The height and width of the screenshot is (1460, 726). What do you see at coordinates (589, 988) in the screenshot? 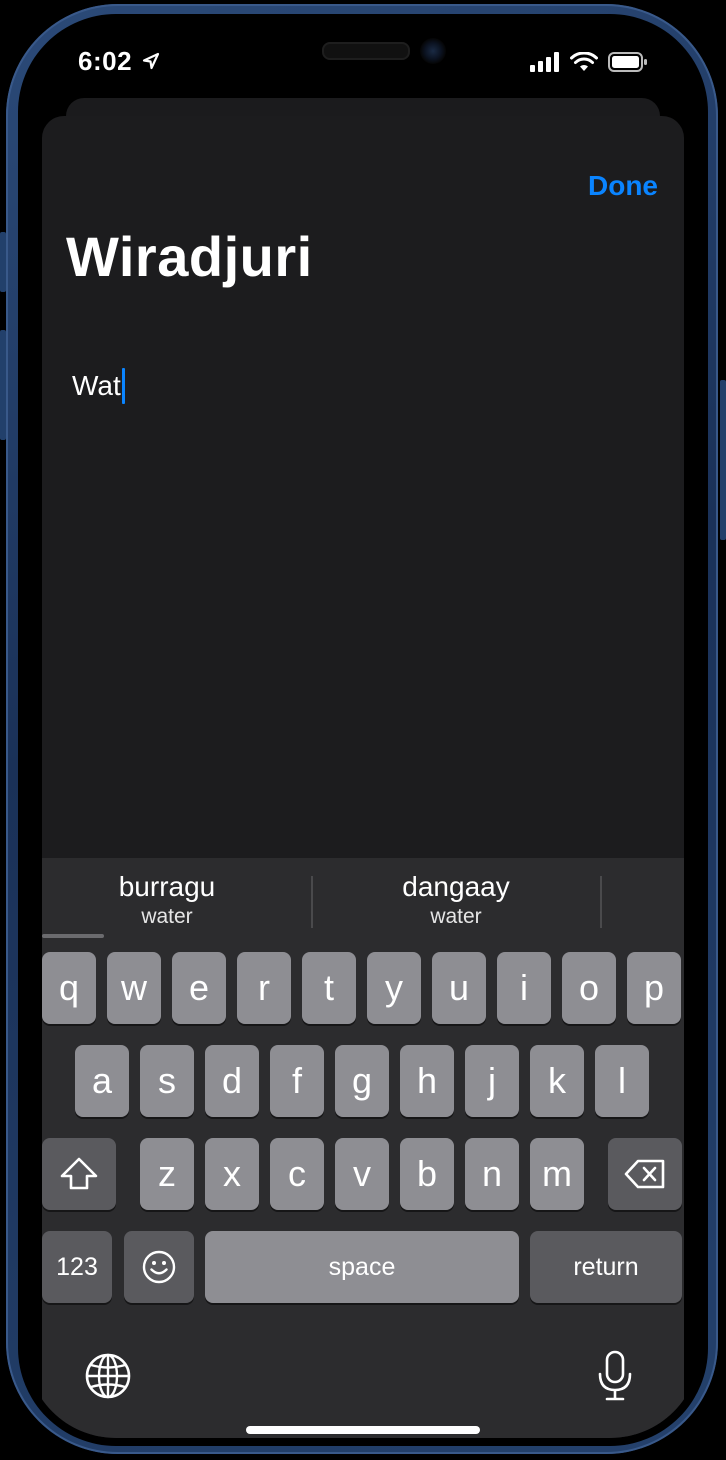
I see `key-o: o` at bounding box center [589, 988].